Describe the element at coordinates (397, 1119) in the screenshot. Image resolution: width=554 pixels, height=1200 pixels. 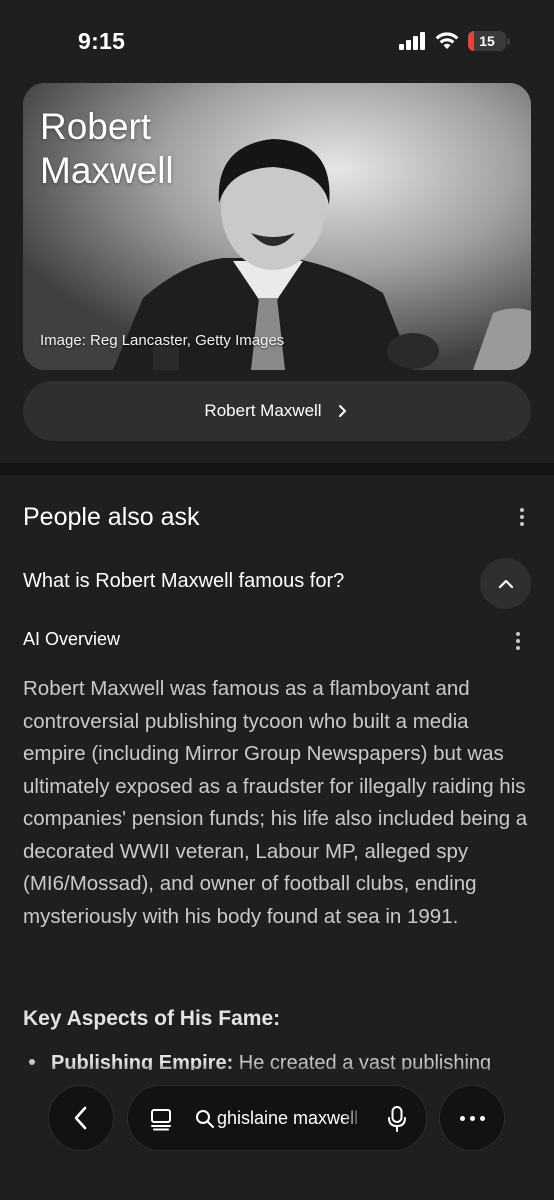
I see `microphone-icon` at that location.